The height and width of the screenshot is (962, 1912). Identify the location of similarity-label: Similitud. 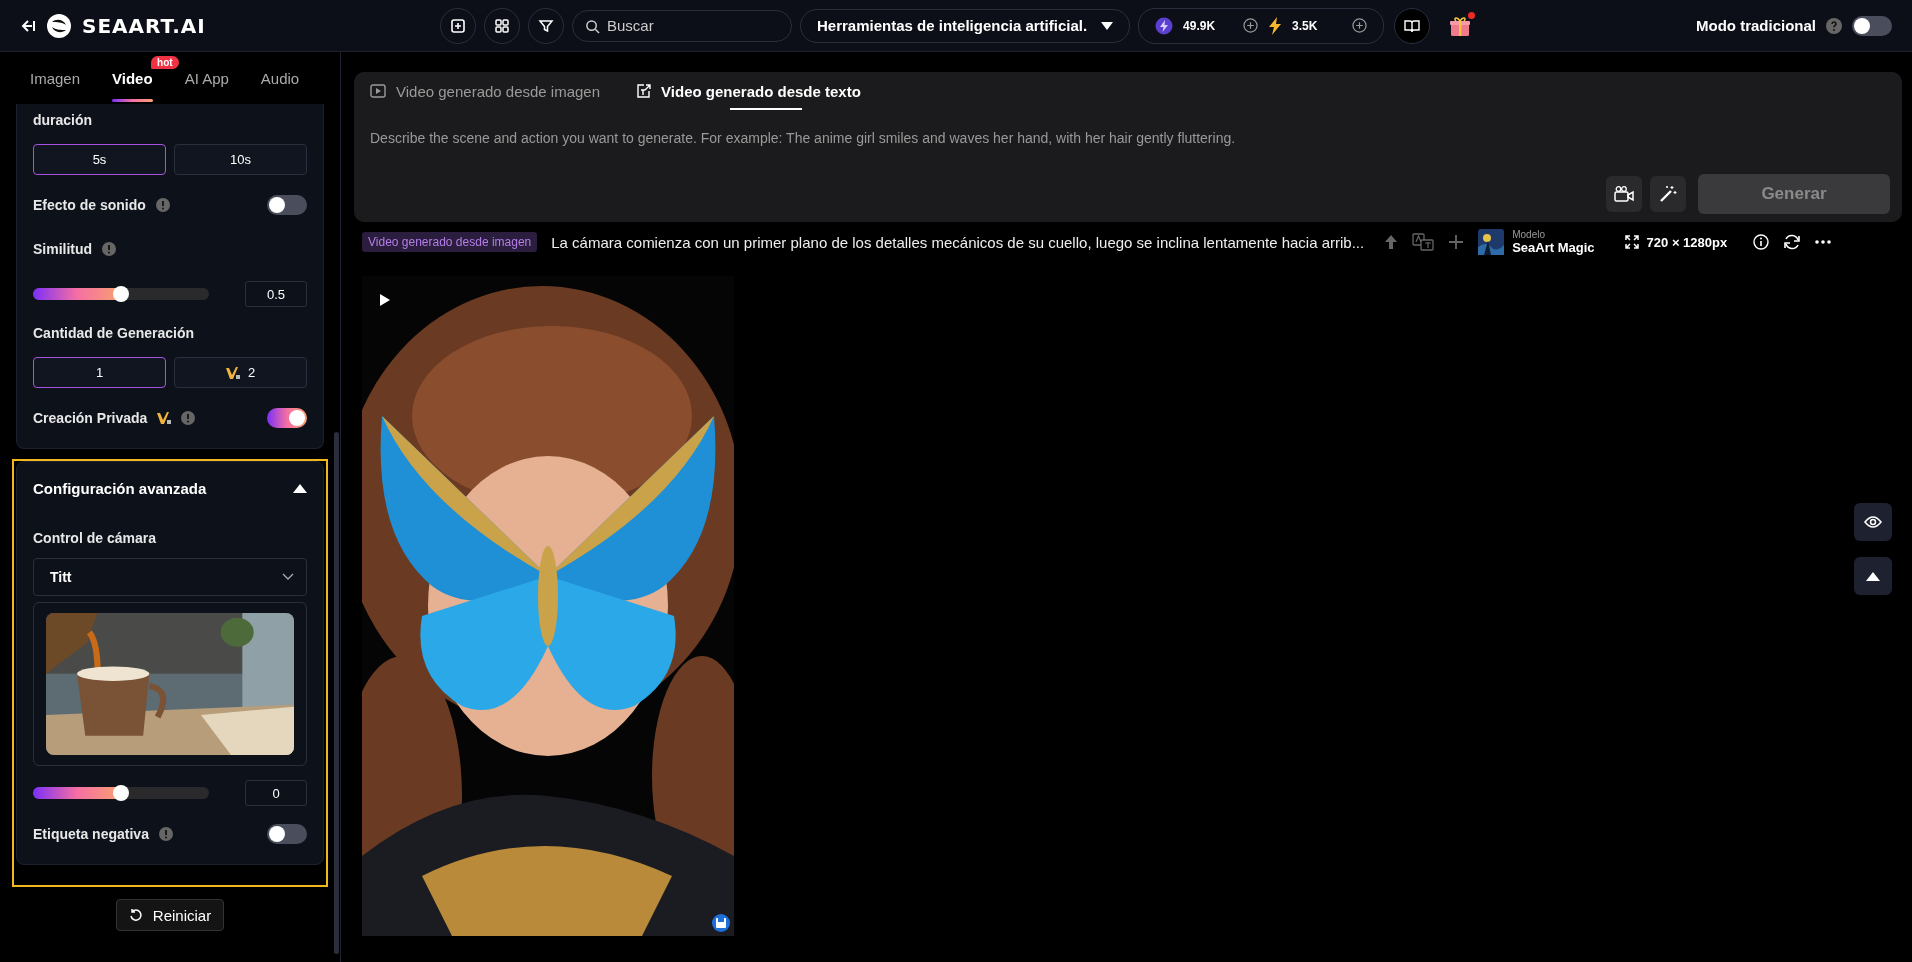
(63, 249).